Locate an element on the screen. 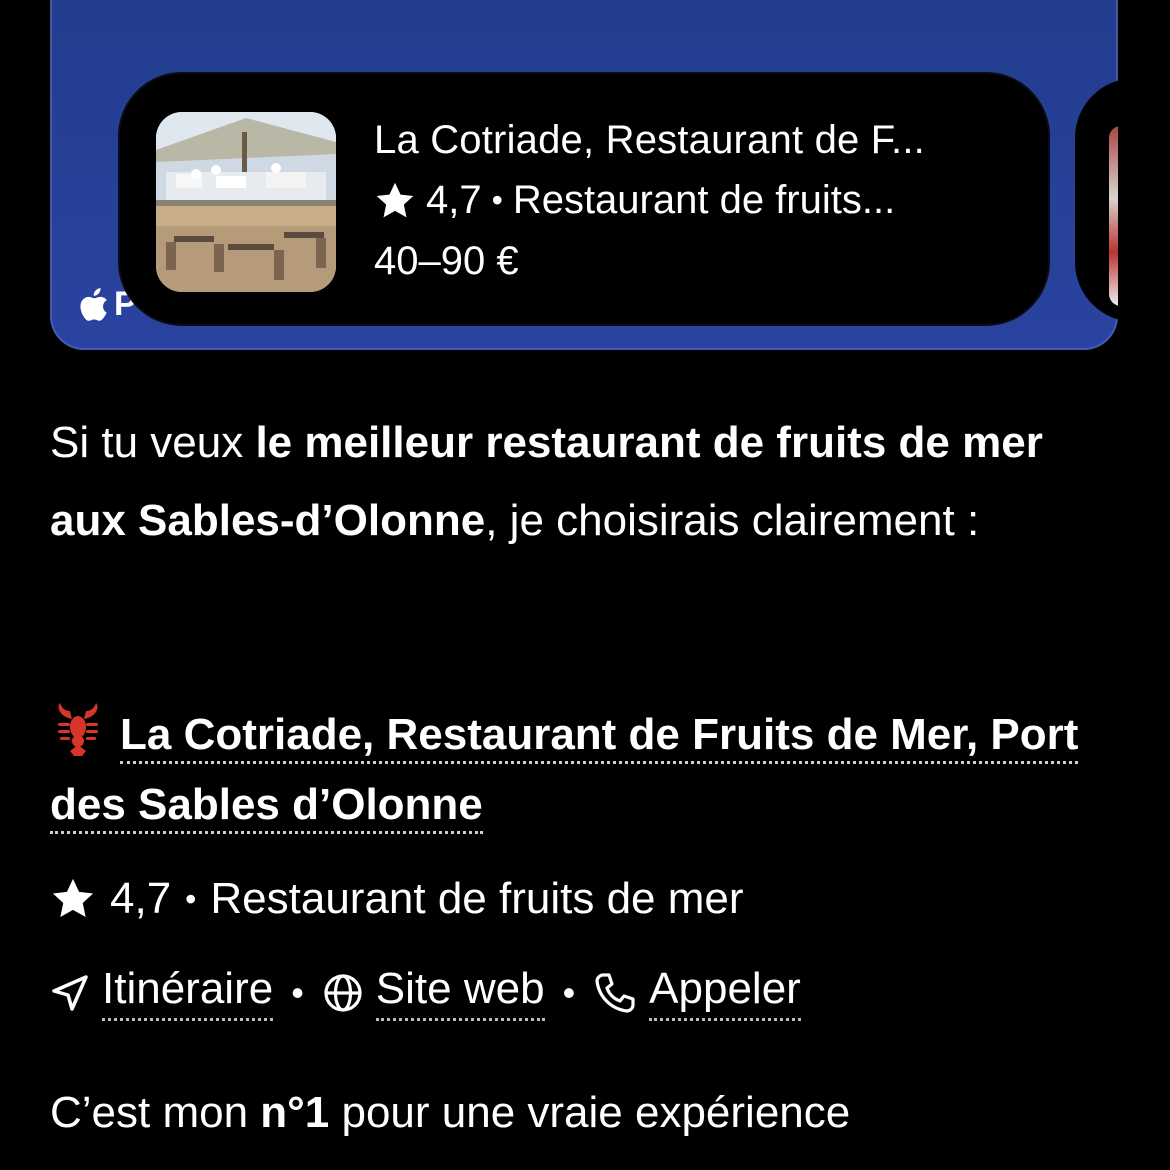 This screenshot has height=1170, width=1170. intro-suffix: , je choisirais clairement : is located at coordinates (732, 520).